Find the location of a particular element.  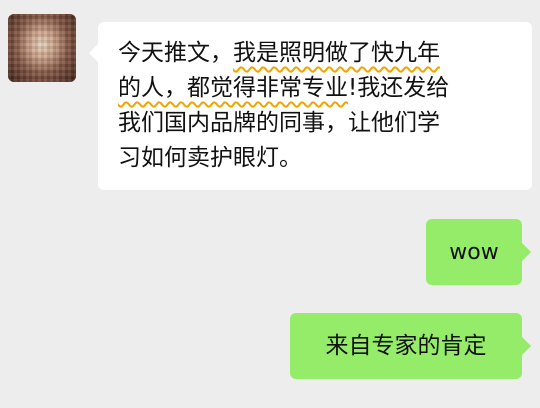

message-line-3: 我们国内品牌的同事，让他们学 is located at coordinates (318, 123).